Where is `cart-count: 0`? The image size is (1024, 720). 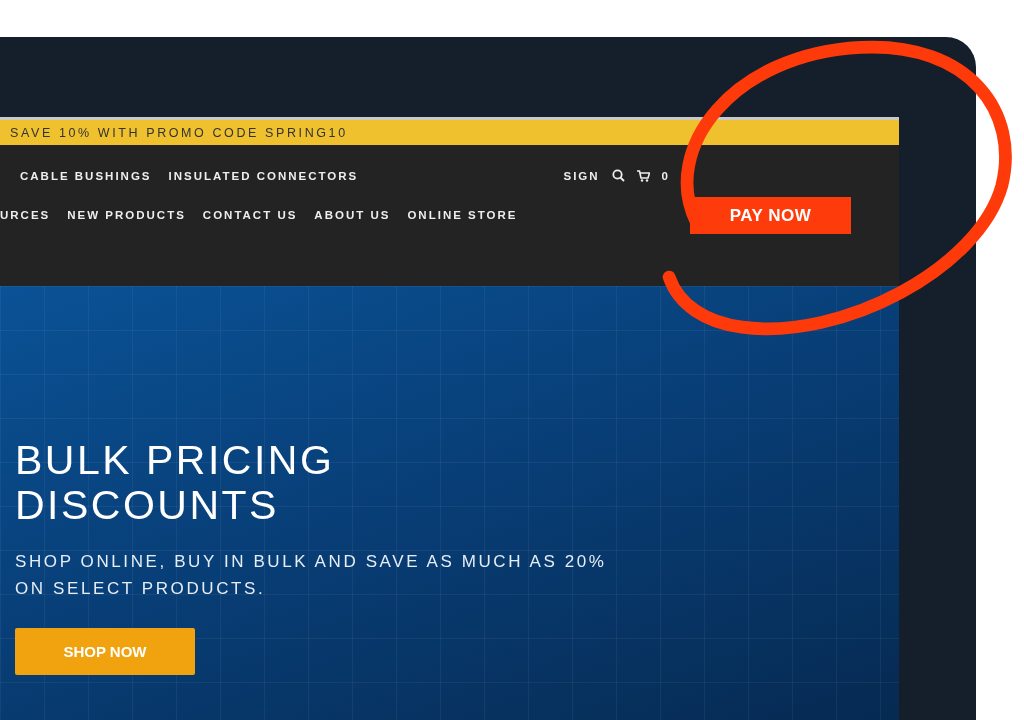
cart-count: 0 is located at coordinates (665, 175).